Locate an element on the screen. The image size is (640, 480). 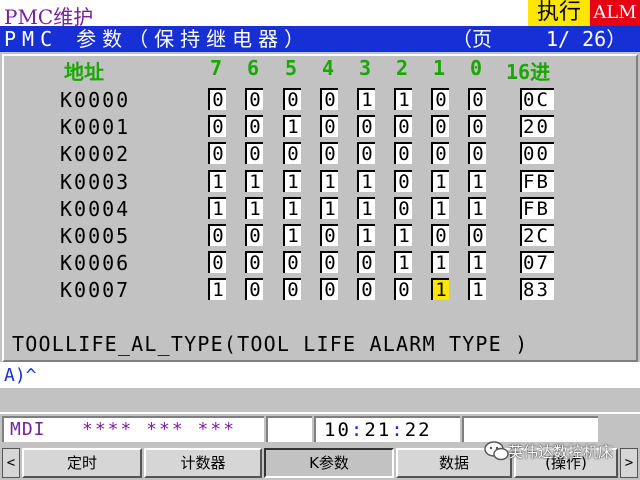
row-address: K0004 is located at coordinates (95, 209).